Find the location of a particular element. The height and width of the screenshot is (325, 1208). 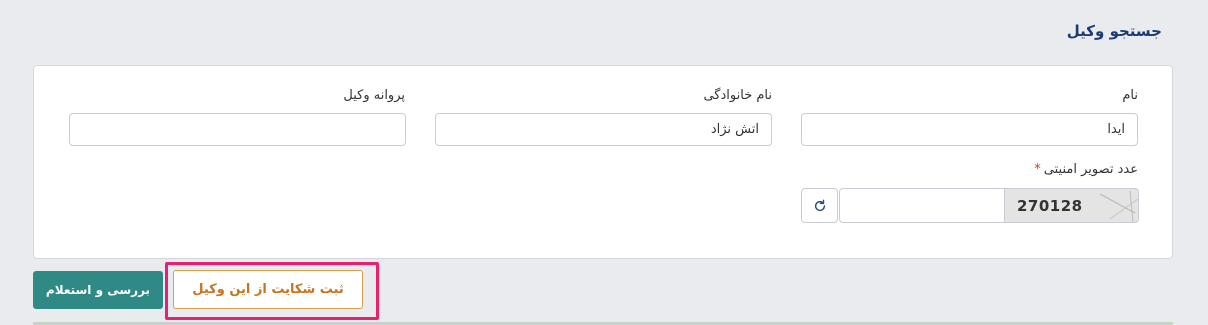

captcha-label: عدد تصویر امنیتی* is located at coordinates (1086, 169).